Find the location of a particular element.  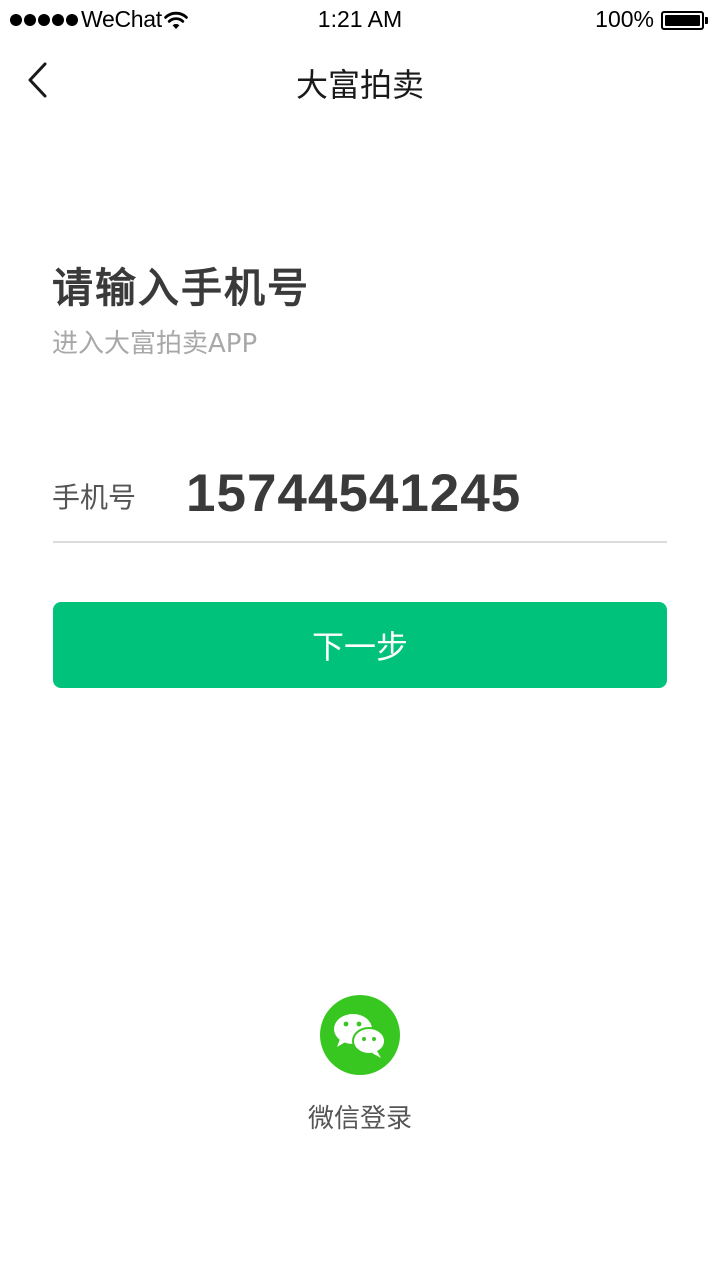

phone-input-underline is located at coordinates (360, 542).